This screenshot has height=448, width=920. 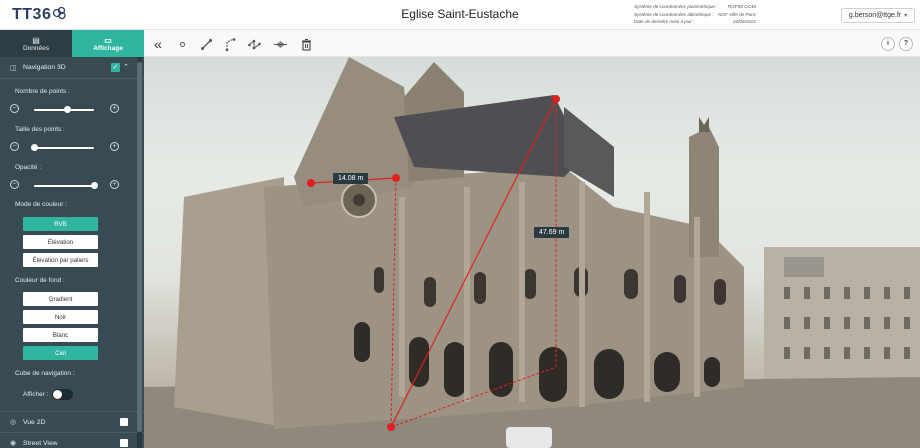 I want to click on sidebar-item-vue-2d: ◎ Vue 2D, so click(x=72, y=421).